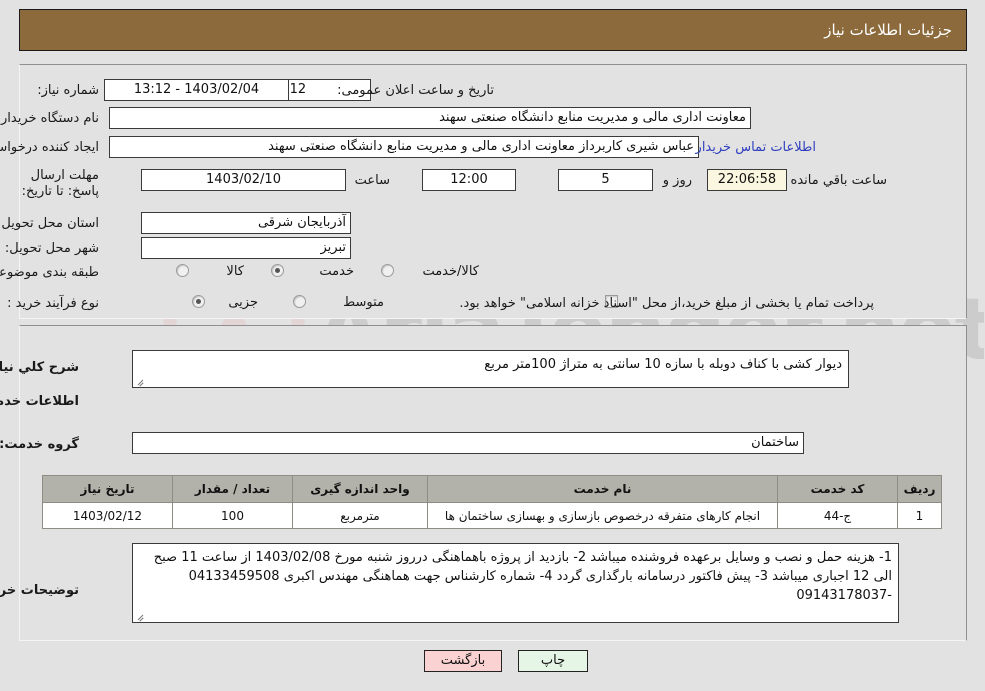 The image size is (985, 691). Describe the element at coordinates (247, 223) in the screenshot. I see `province-value: آذربایجان شرقی` at that location.